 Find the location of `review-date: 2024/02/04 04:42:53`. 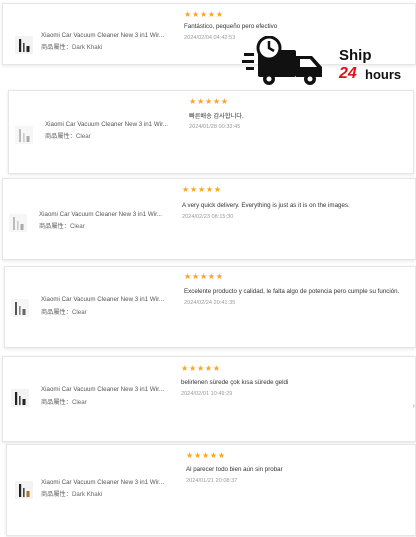

review-date: 2024/02/04 04:42:53 is located at coordinates (210, 38).